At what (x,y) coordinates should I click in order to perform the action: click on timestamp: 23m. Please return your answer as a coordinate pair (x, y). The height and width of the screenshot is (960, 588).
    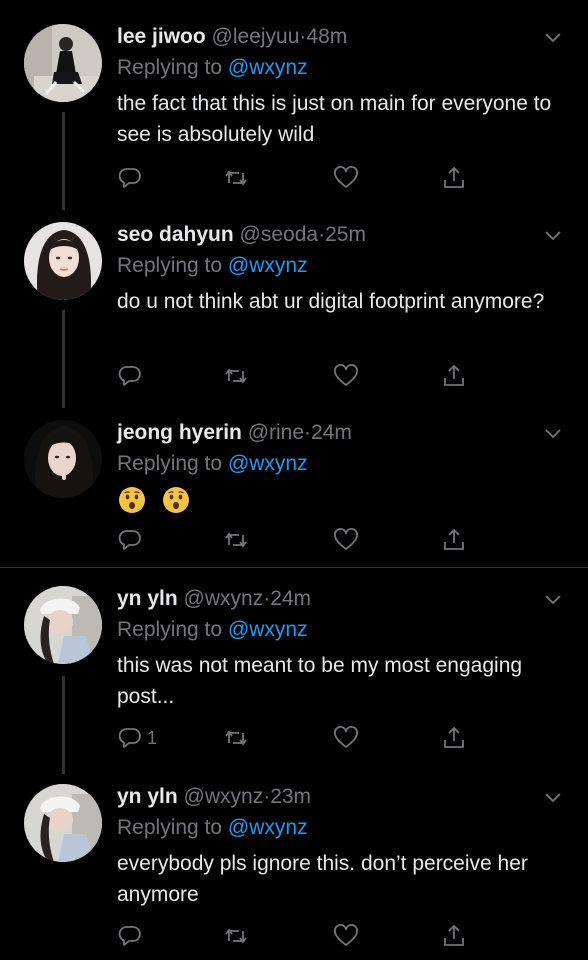
    Looking at the image, I should click on (290, 796).